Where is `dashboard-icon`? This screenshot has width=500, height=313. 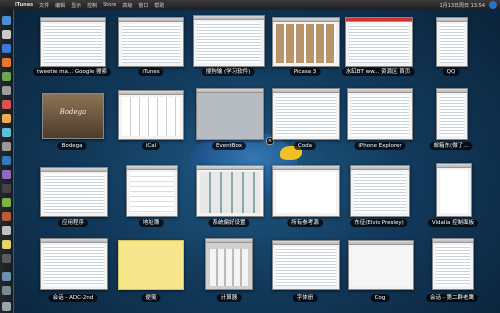 dashboard-icon is located at coordinates (6, 34).